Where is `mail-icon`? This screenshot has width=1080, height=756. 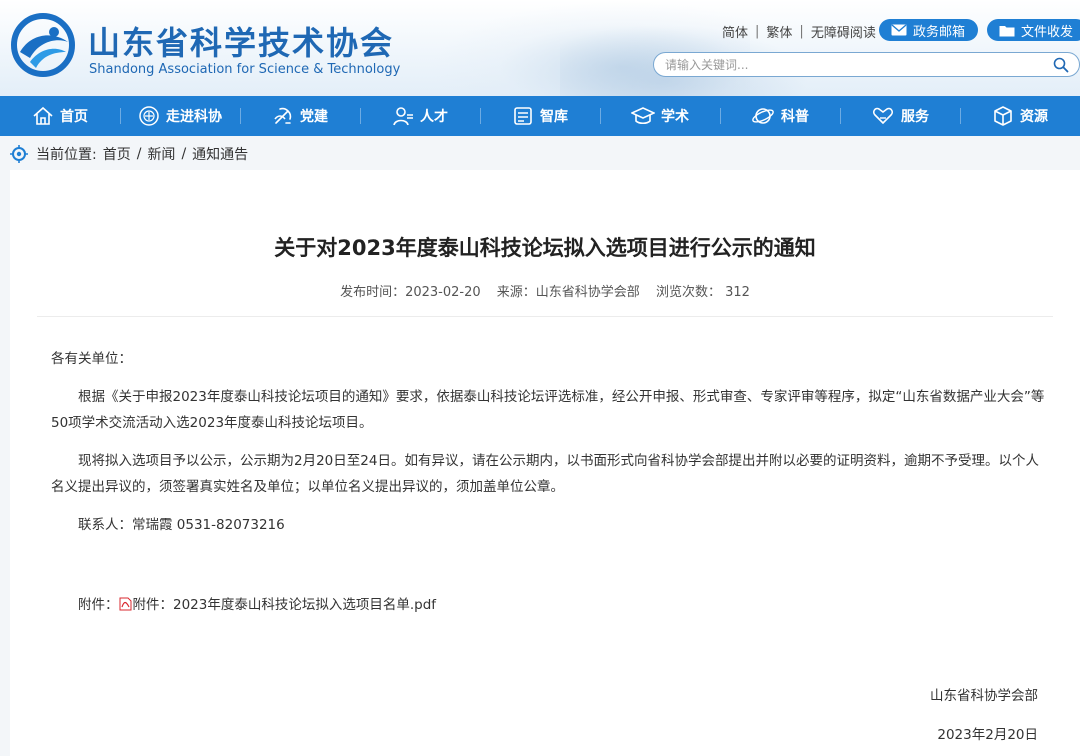 mail-icon is located at coordinates (899, 30).